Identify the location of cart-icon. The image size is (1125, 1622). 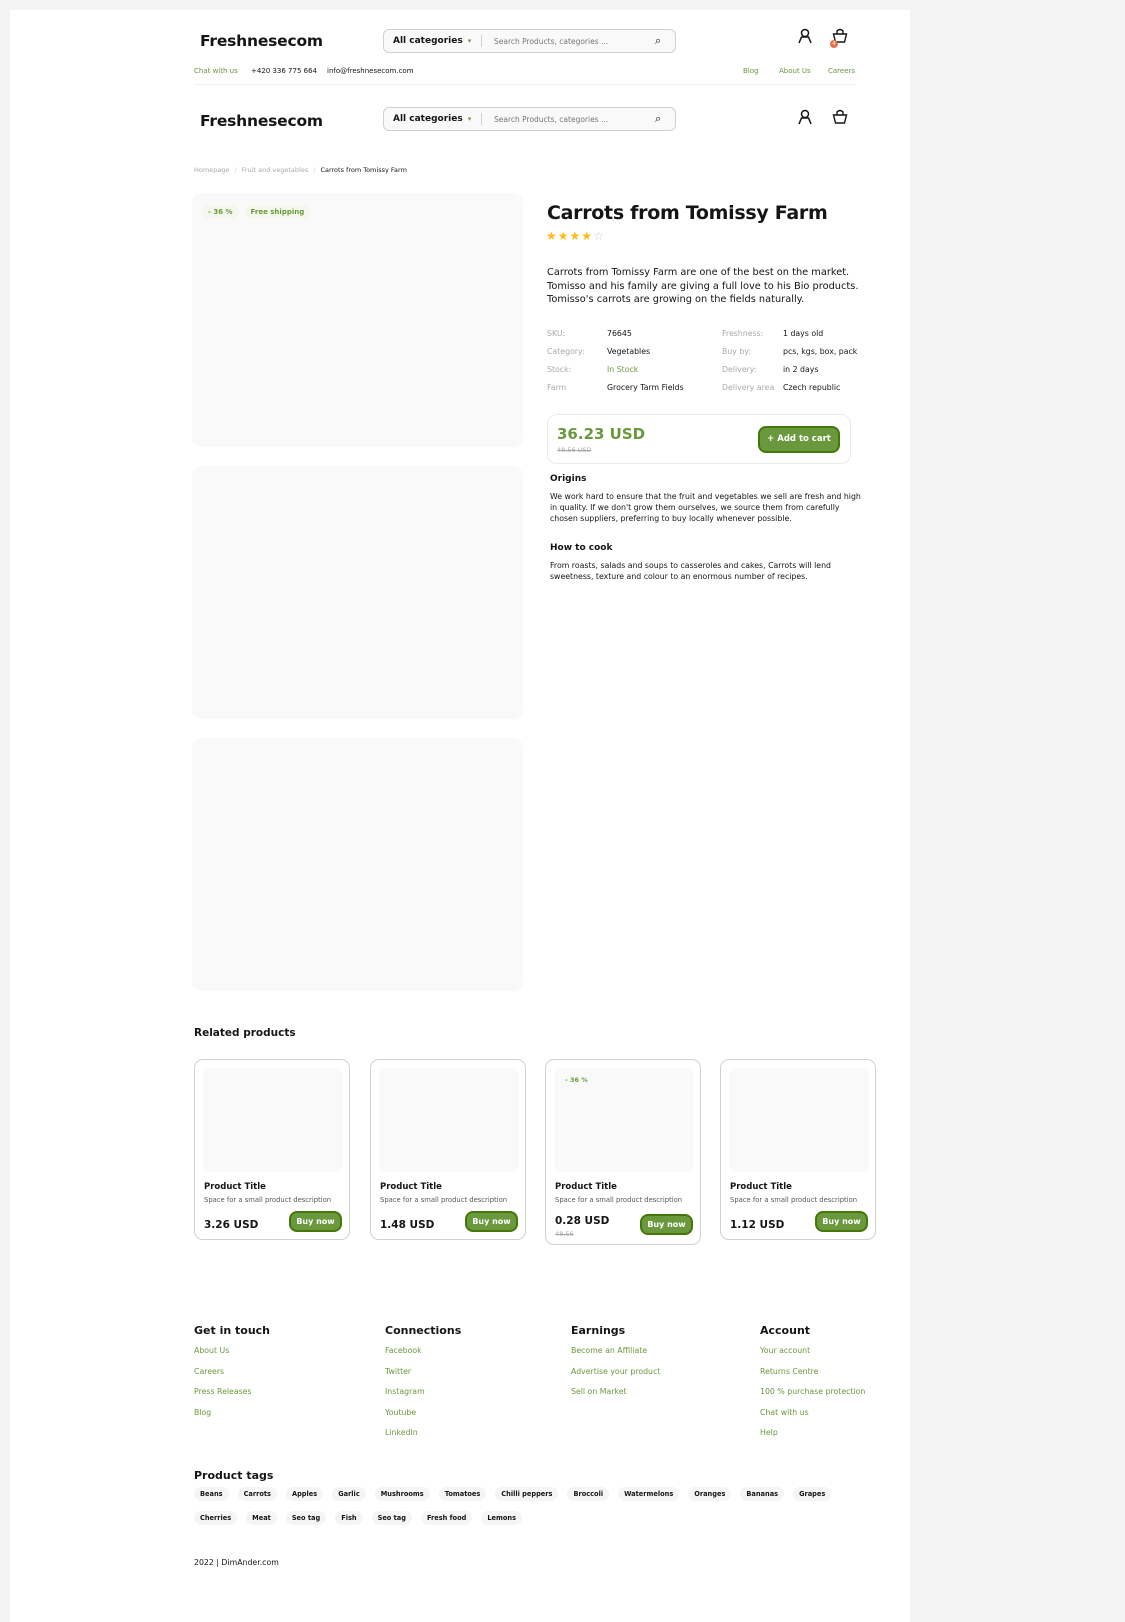
(840, 119).